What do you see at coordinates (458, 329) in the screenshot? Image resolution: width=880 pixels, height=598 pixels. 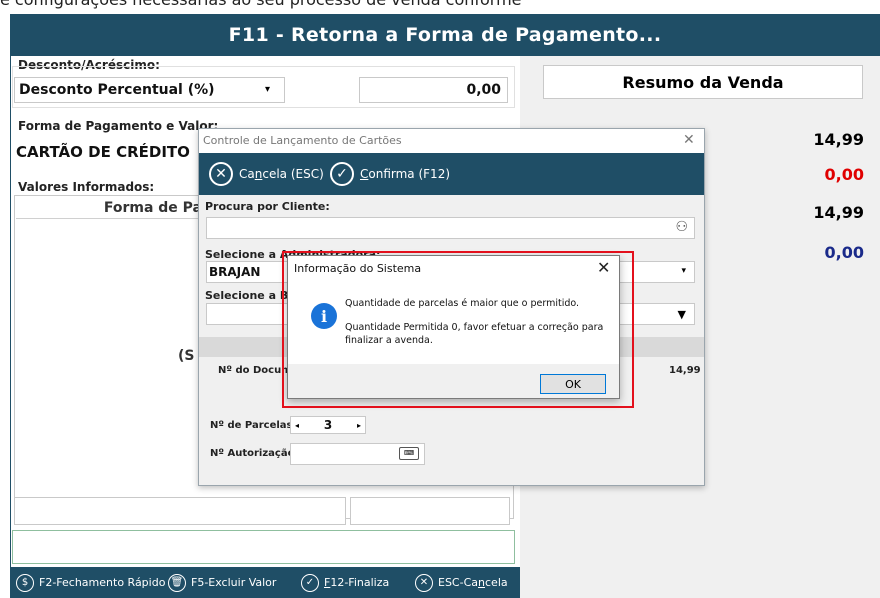 I see `highlight-box` at bounding box center [458, 329].